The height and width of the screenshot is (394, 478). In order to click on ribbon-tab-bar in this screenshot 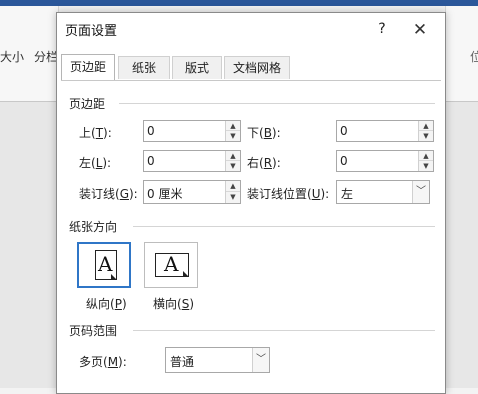, I will do `click(239, 3)`.